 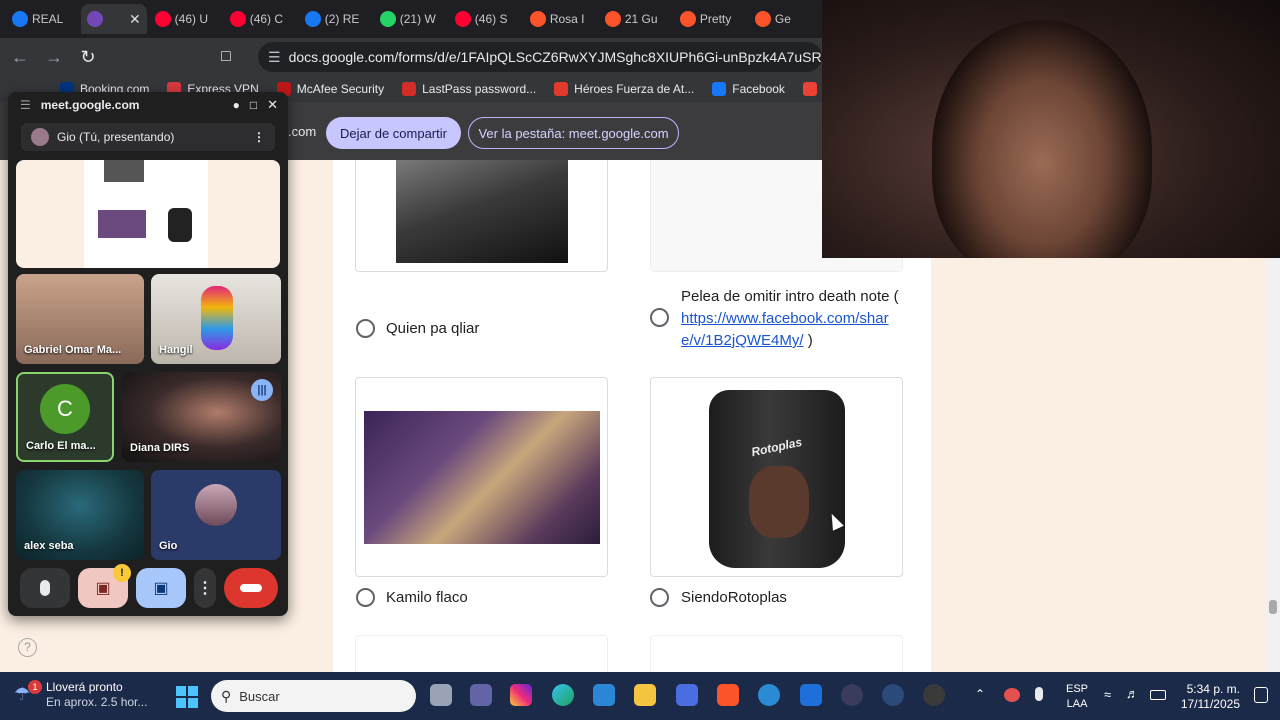 What do you see at coordinates (251, 588) in the screenshot?
I see `leave-call-button` at bounding box center [251, 588].